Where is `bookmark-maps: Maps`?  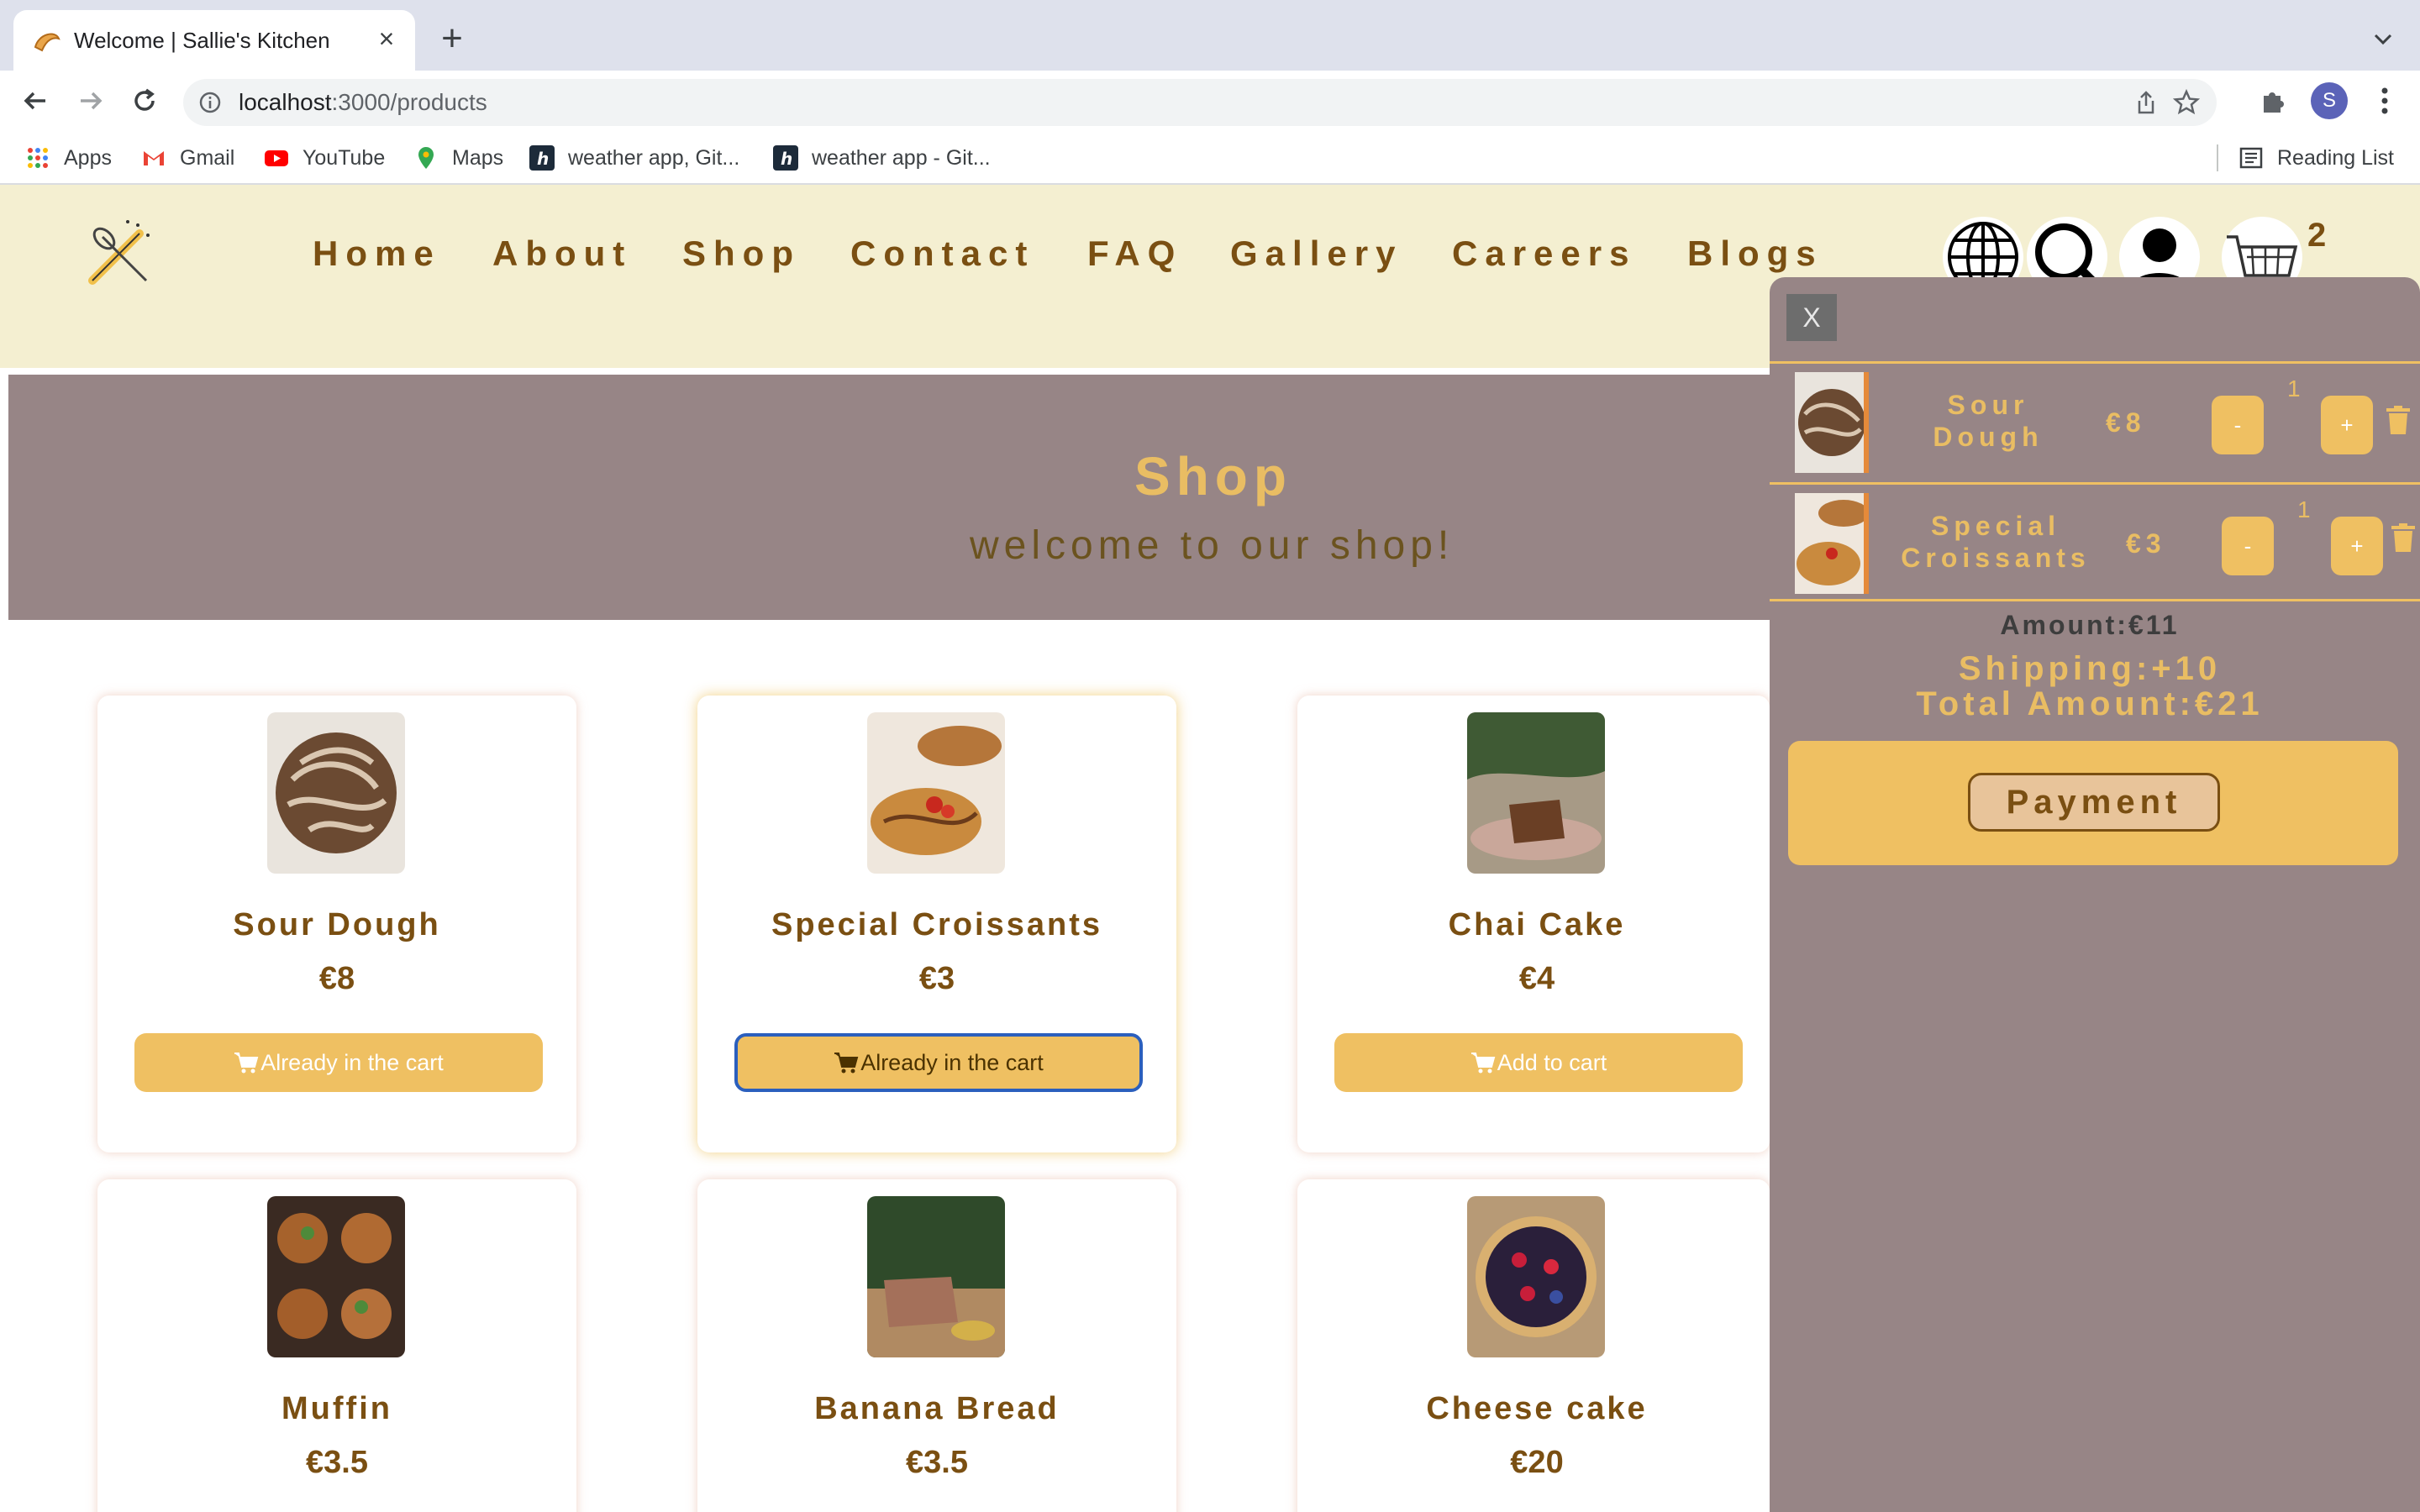
bookmark-maps: Maps is located at coordinates (458, 158).